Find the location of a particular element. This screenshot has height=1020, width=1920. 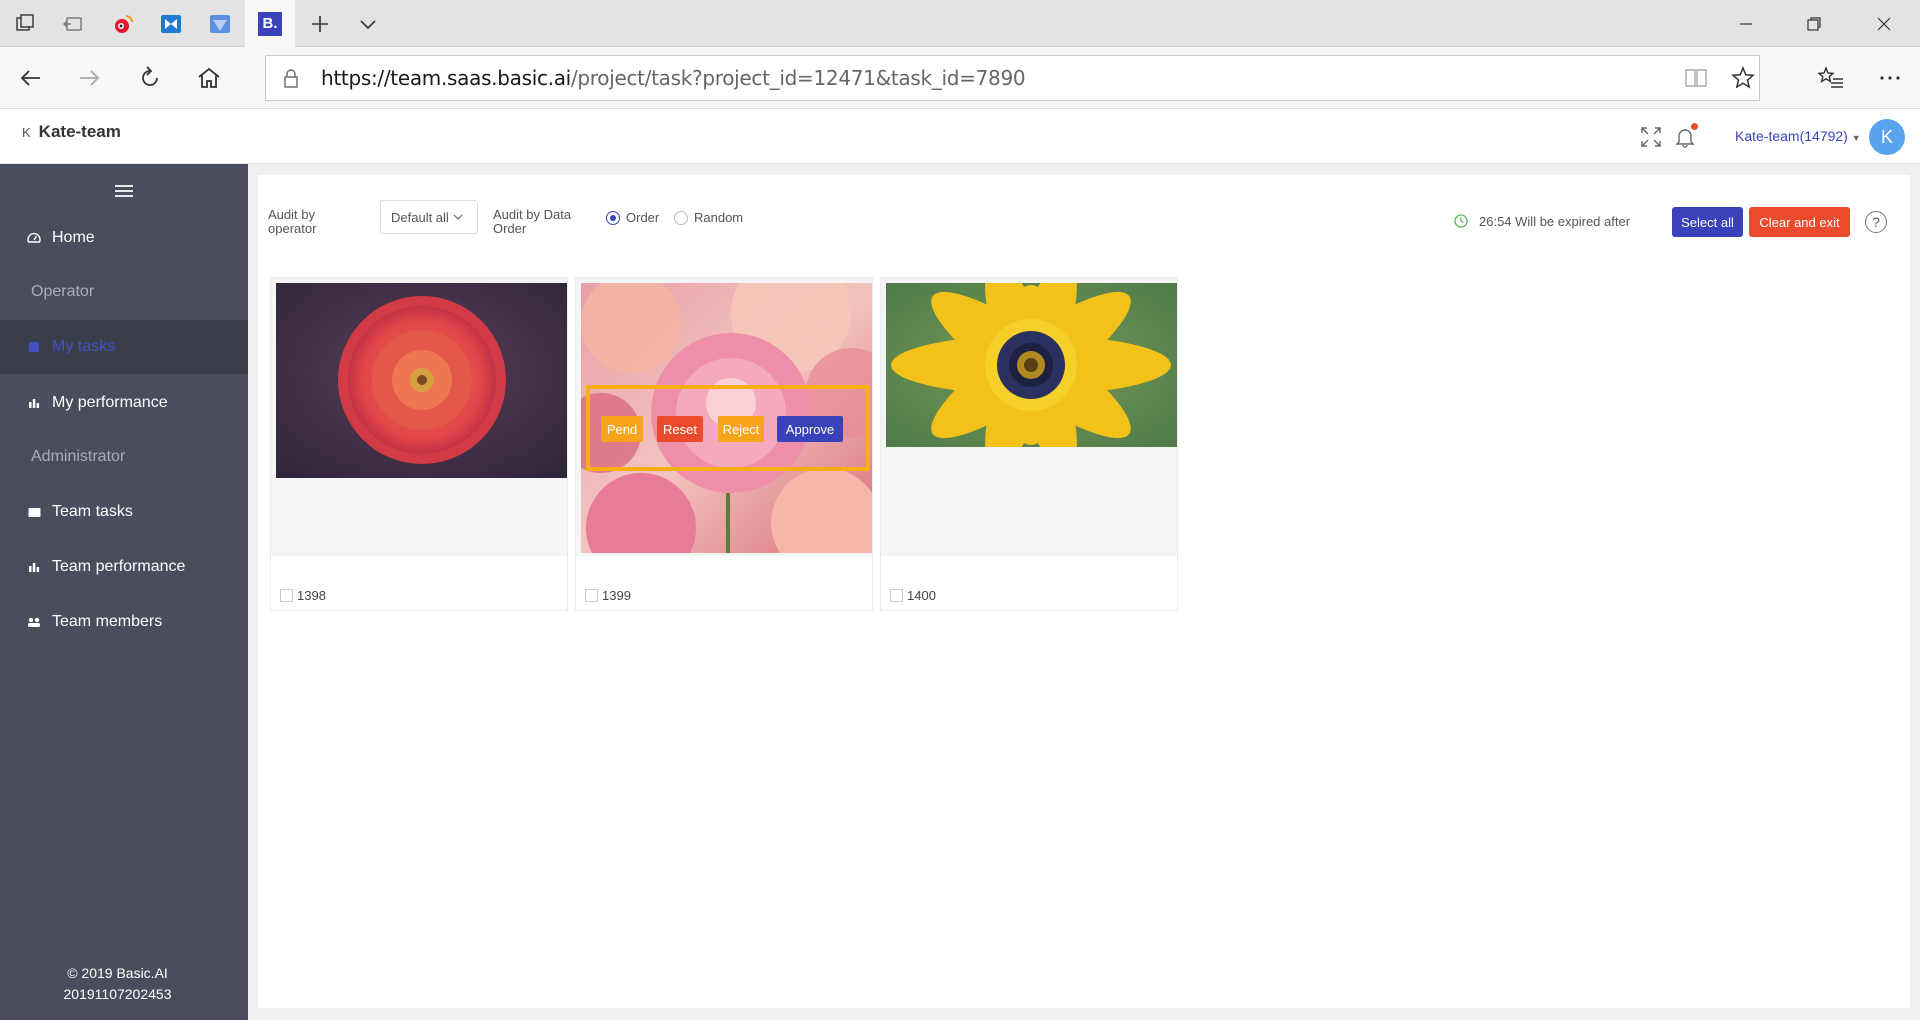

card-select-row: 1399 is located at coordinates (608, 595).